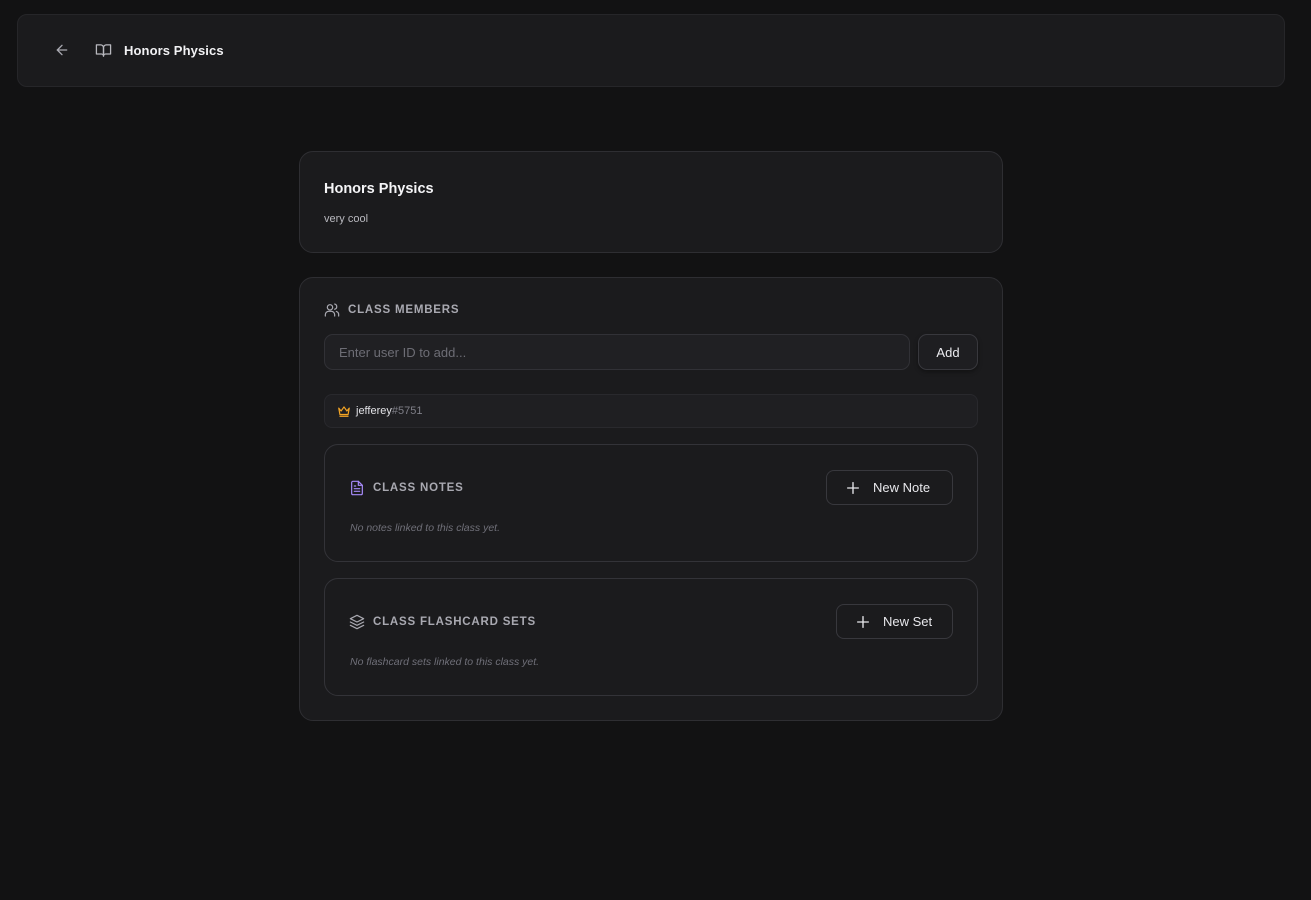 This screenshot has height=900, width=1311. What do you see at coordinates (357, 622) in the screenshot?
I see `layers-icon` at bounding box center [357, 622].